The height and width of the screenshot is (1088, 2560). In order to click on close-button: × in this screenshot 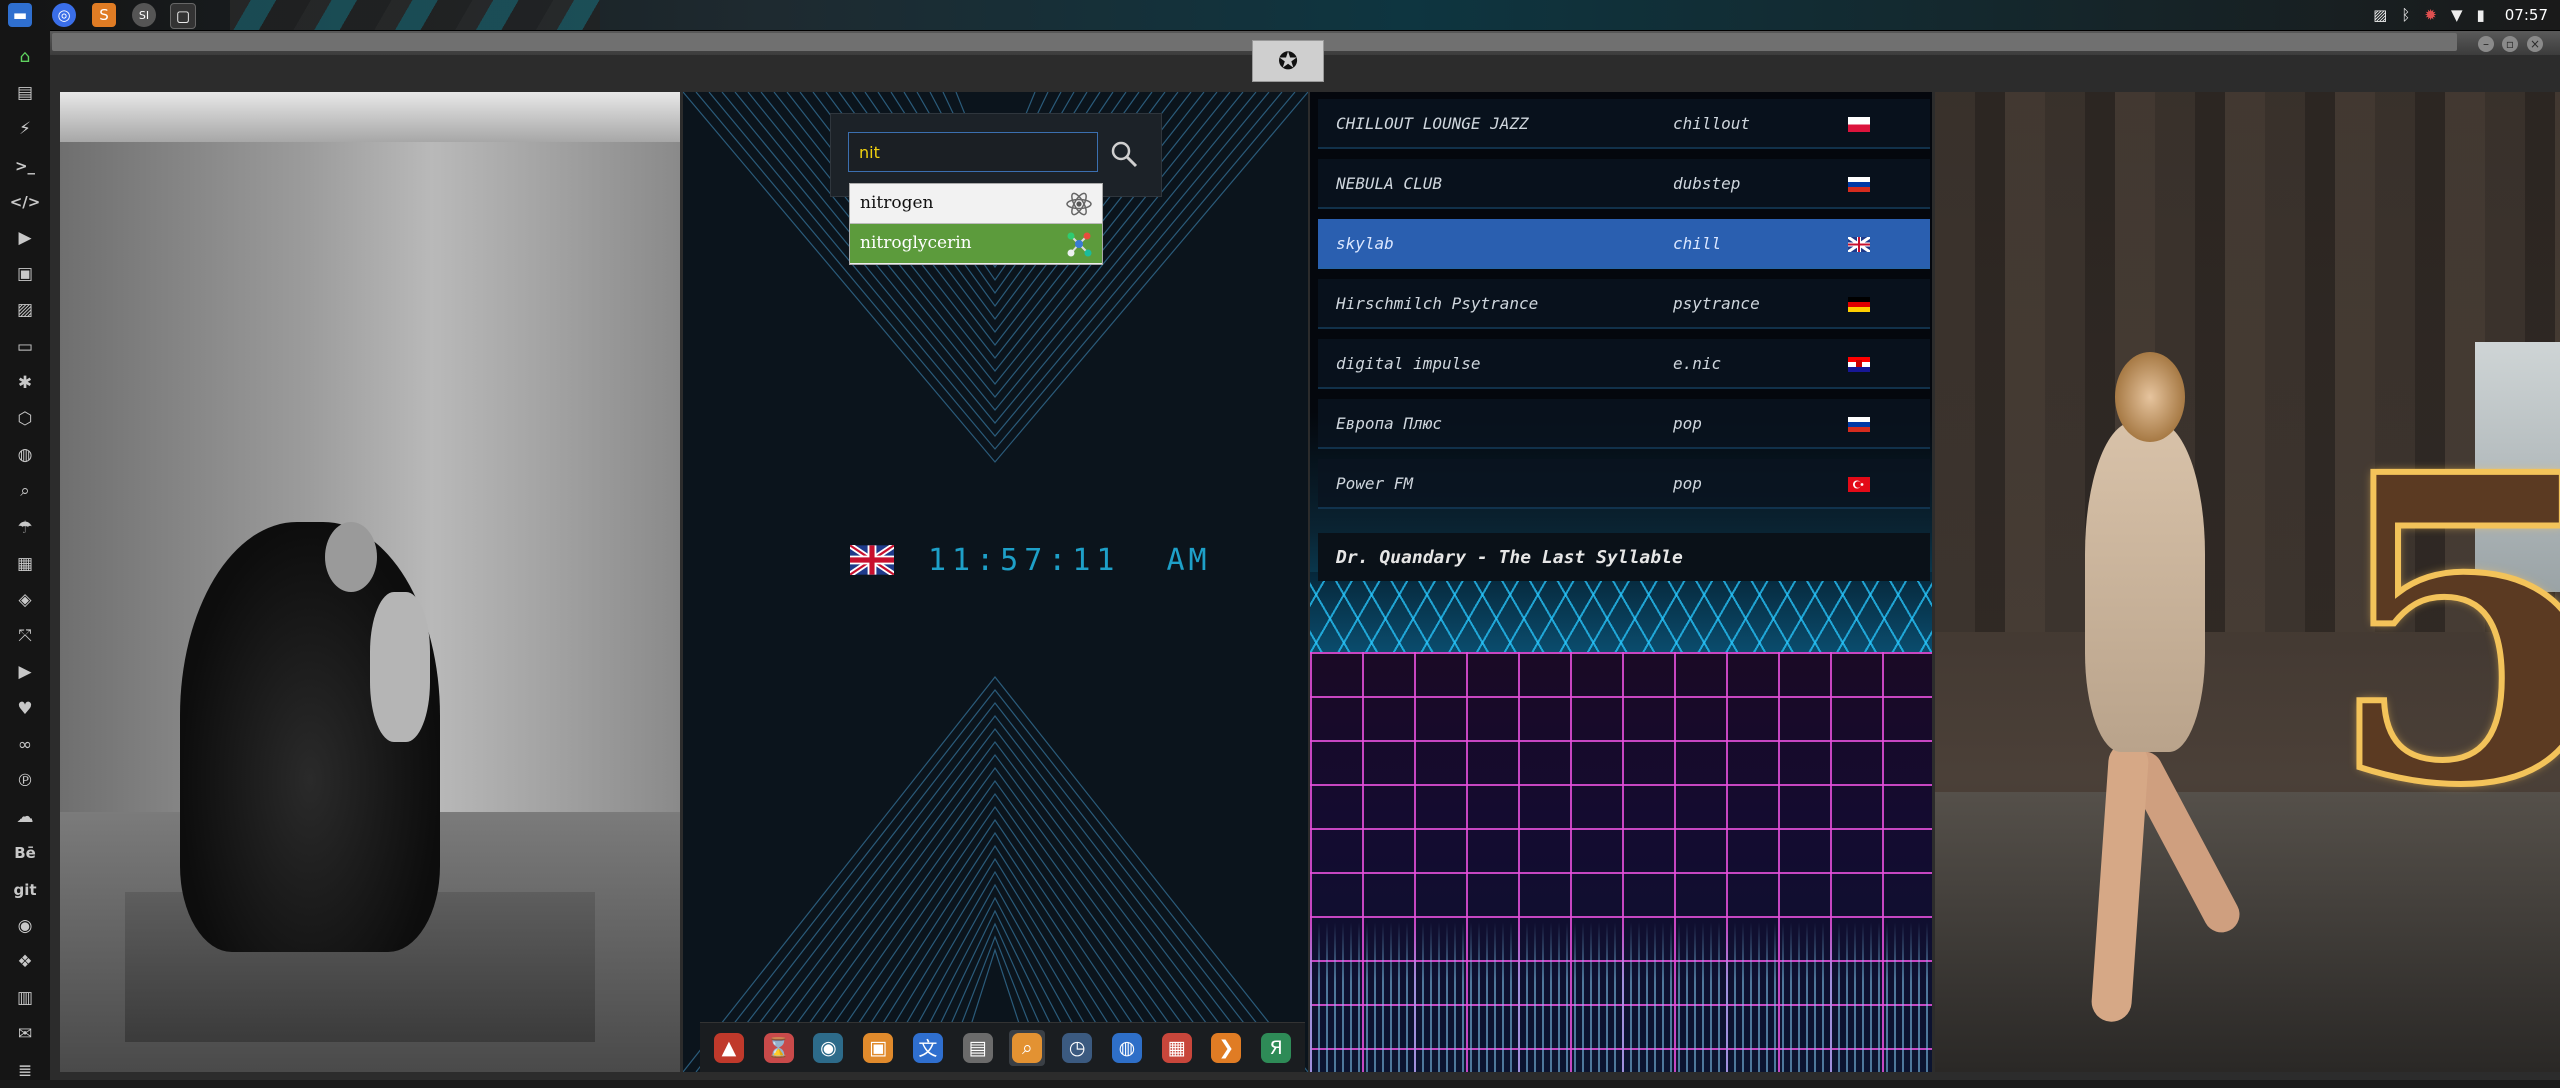, I will do `click(2535, 44)`.